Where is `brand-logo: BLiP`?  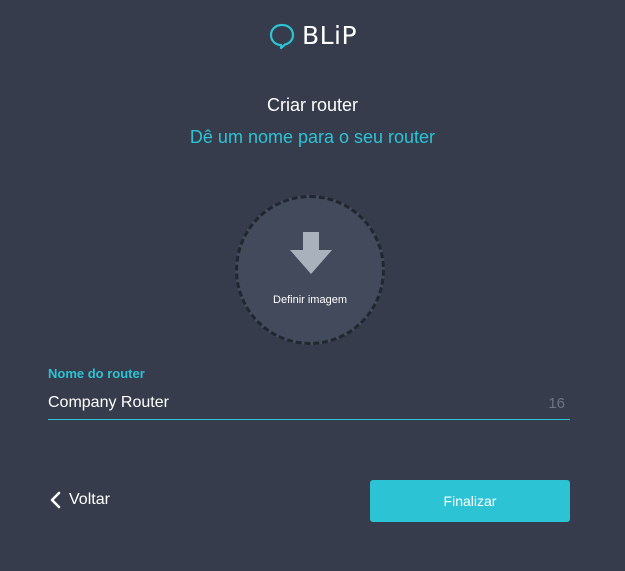 brand-logo: BLiP is located at coordinates (312, 36).